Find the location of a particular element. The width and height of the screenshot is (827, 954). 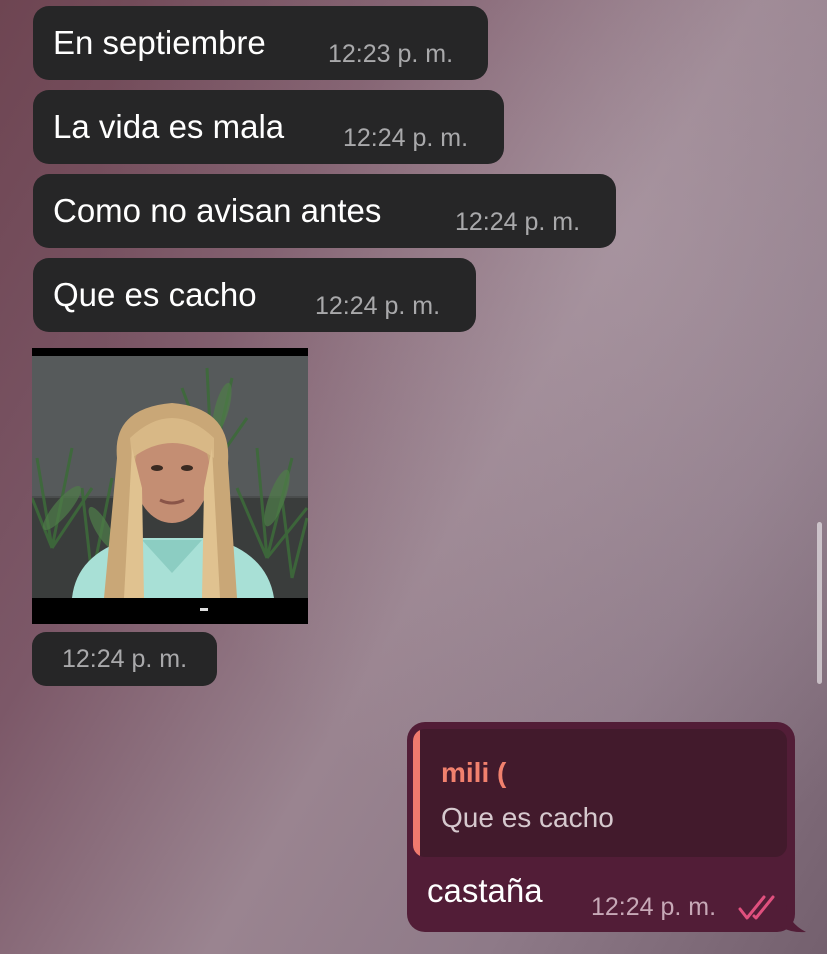

message-bubble-incoming: Que es cacho 12:24 p. m. is located at coordinates (254, 295).